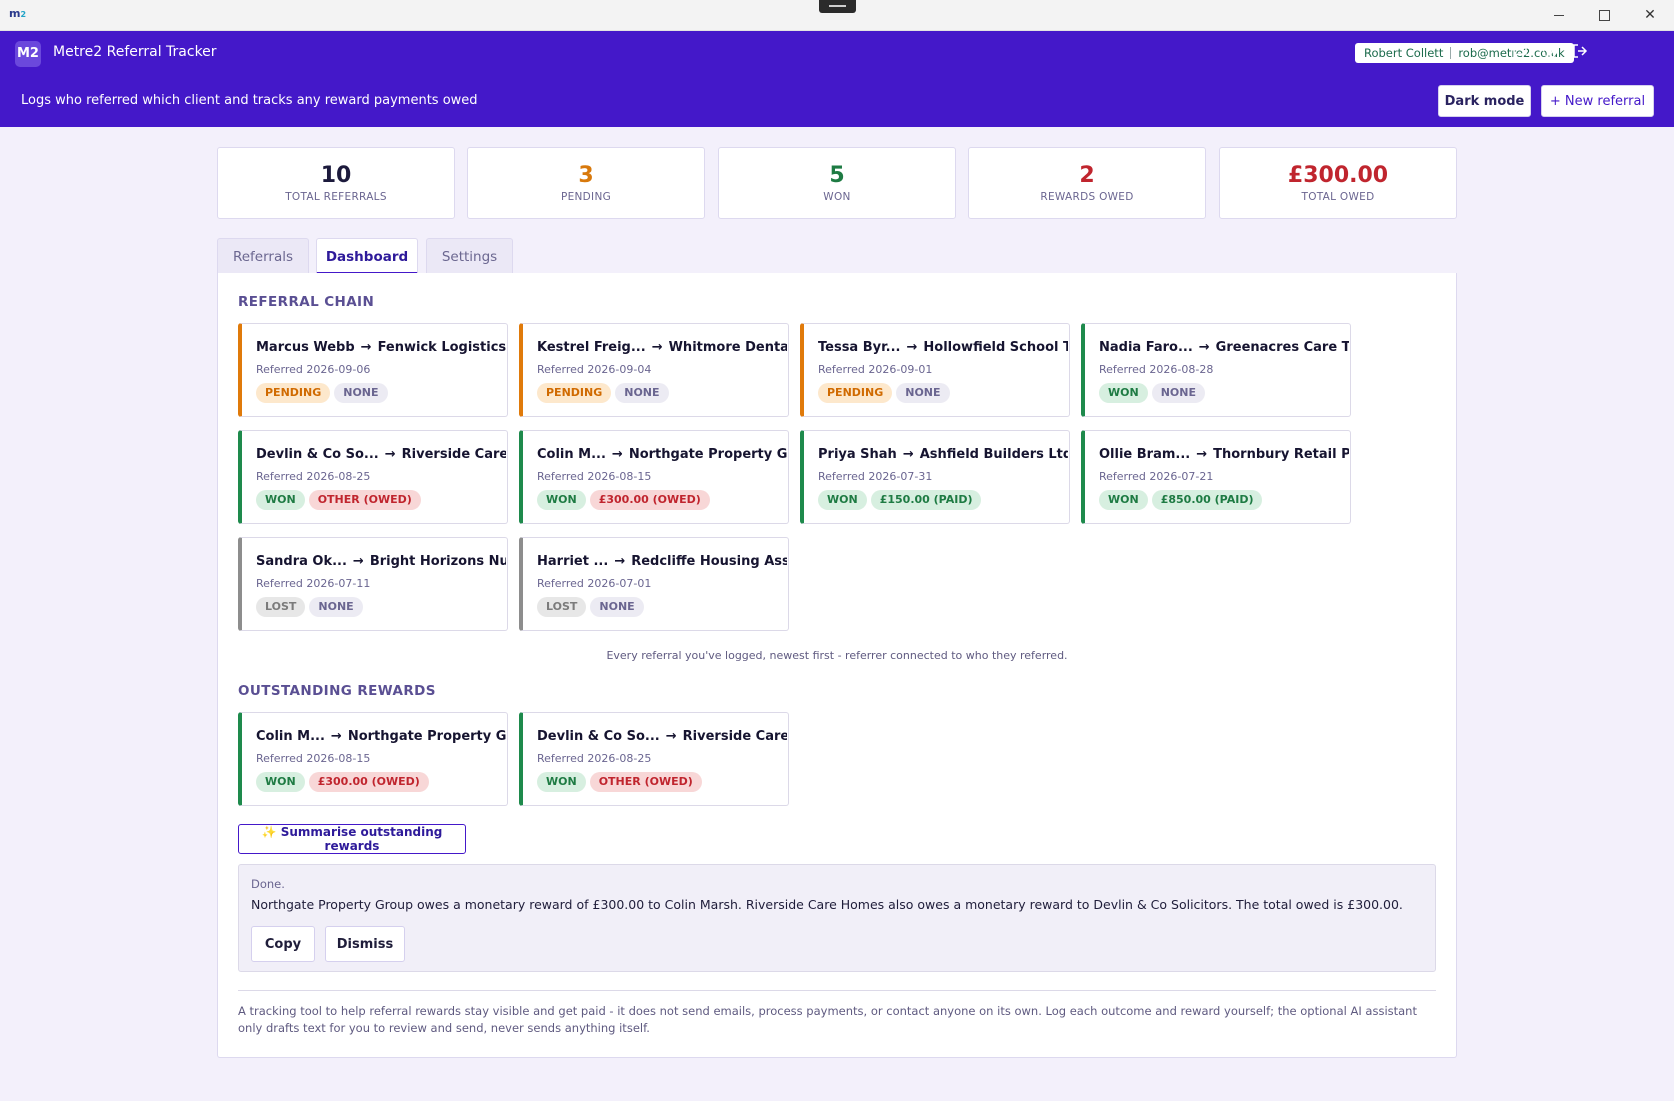 The image size is (1674, 1101). I want to click on referral-date: Referred 2026-09-06, so click(313, 369).